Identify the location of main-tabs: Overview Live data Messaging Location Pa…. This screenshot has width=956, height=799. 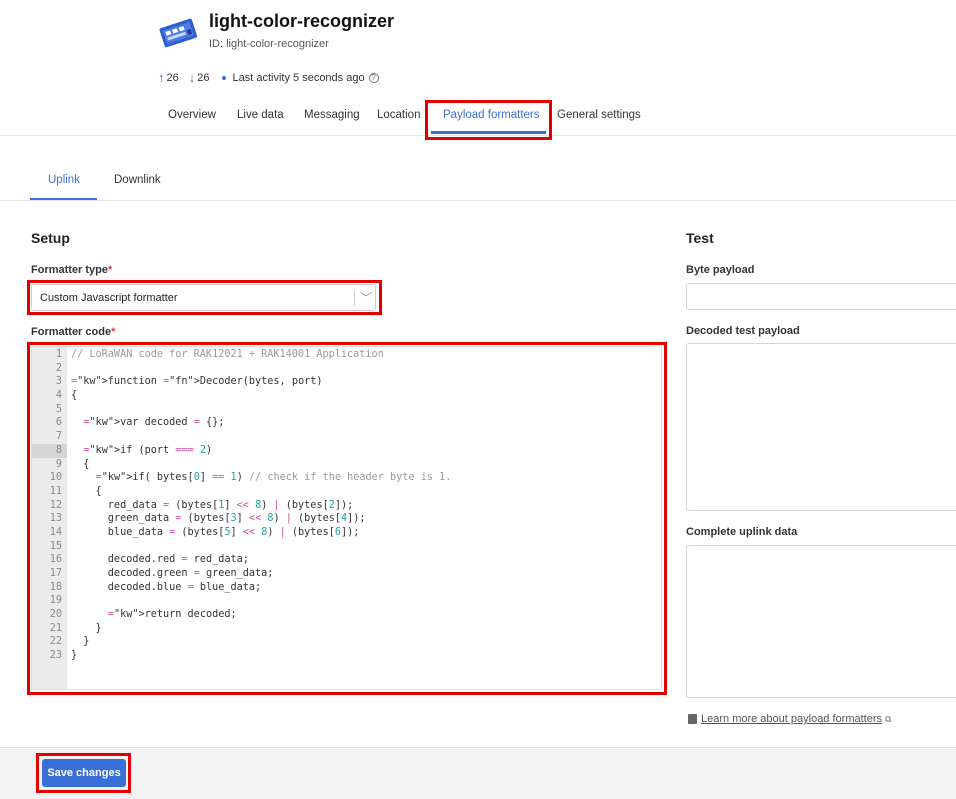
(478, 118).